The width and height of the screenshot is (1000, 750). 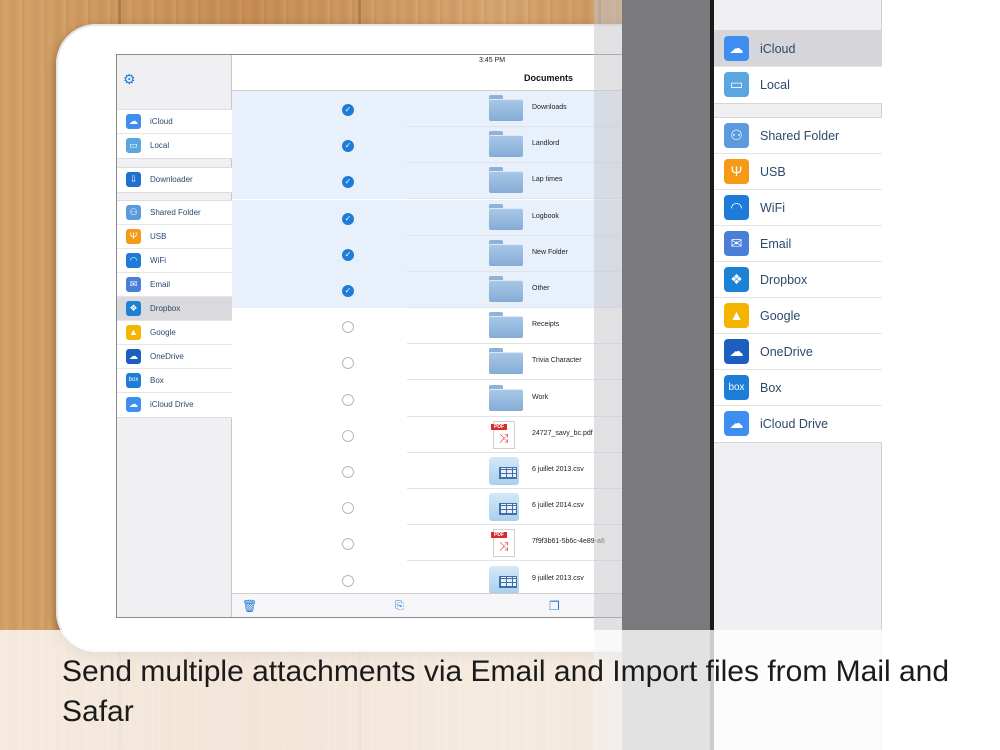 I want to click on file-row: PDF ⤨ 7f9f3b61-5b6c-4e89-a6, so click(x=443, y=543).